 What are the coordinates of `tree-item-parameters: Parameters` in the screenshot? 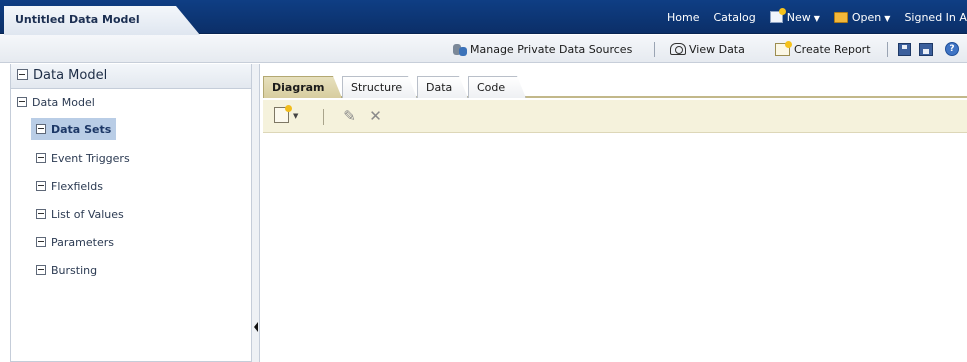 It's located at (75, 242).